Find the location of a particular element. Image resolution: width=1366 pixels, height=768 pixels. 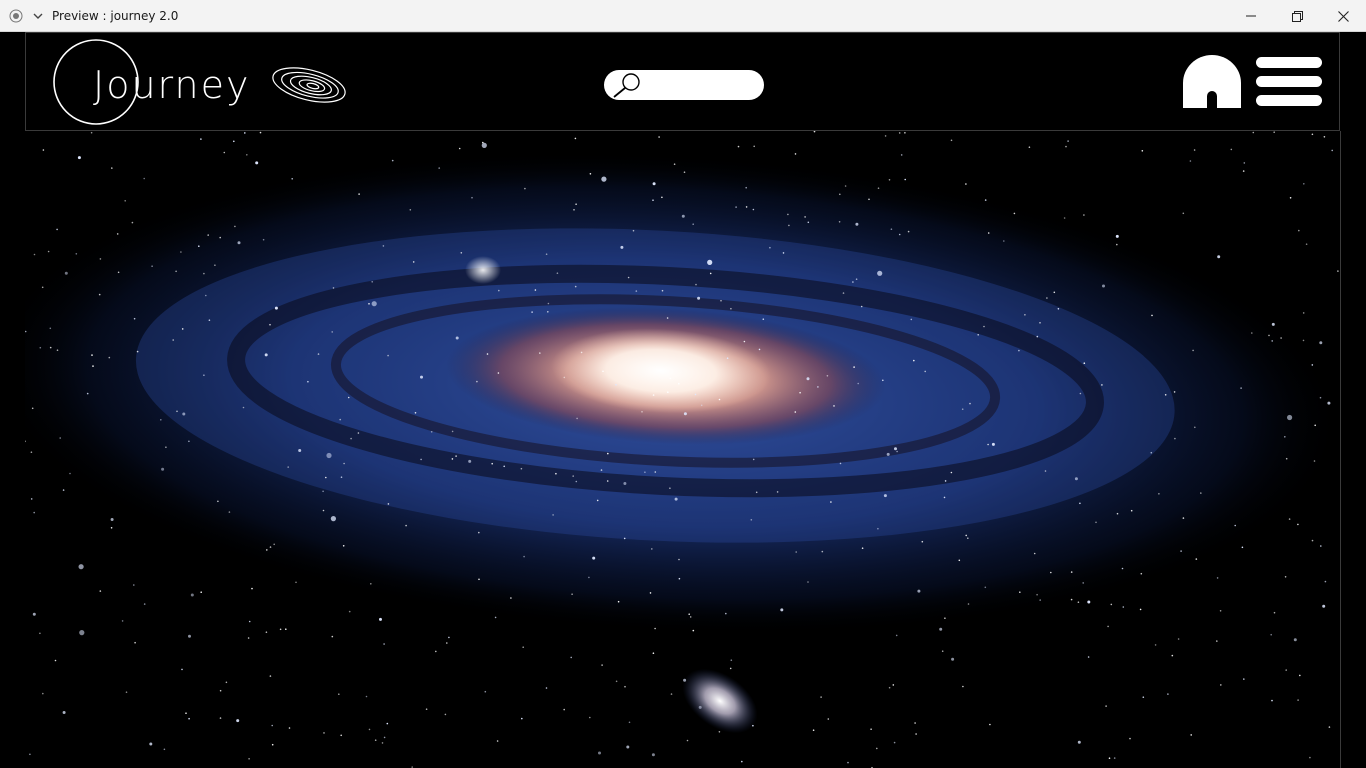

search-input is located at coordinates (701, 86).